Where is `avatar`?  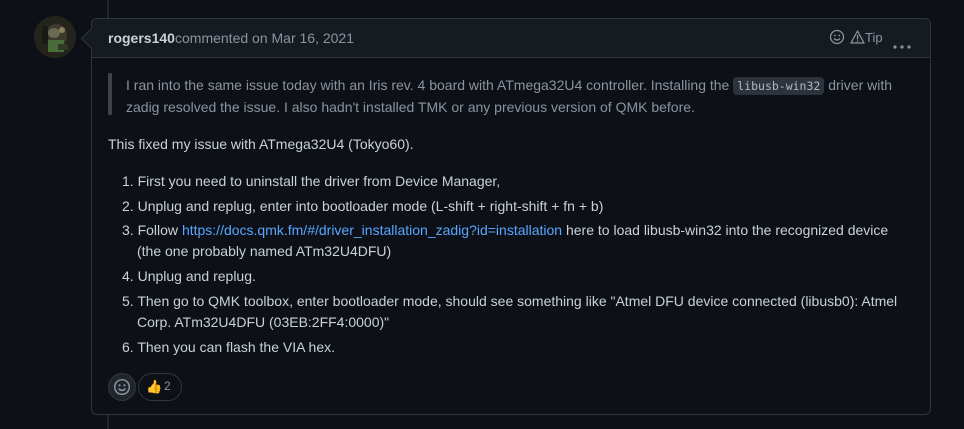 avatar is located at coordinates (55, 37).